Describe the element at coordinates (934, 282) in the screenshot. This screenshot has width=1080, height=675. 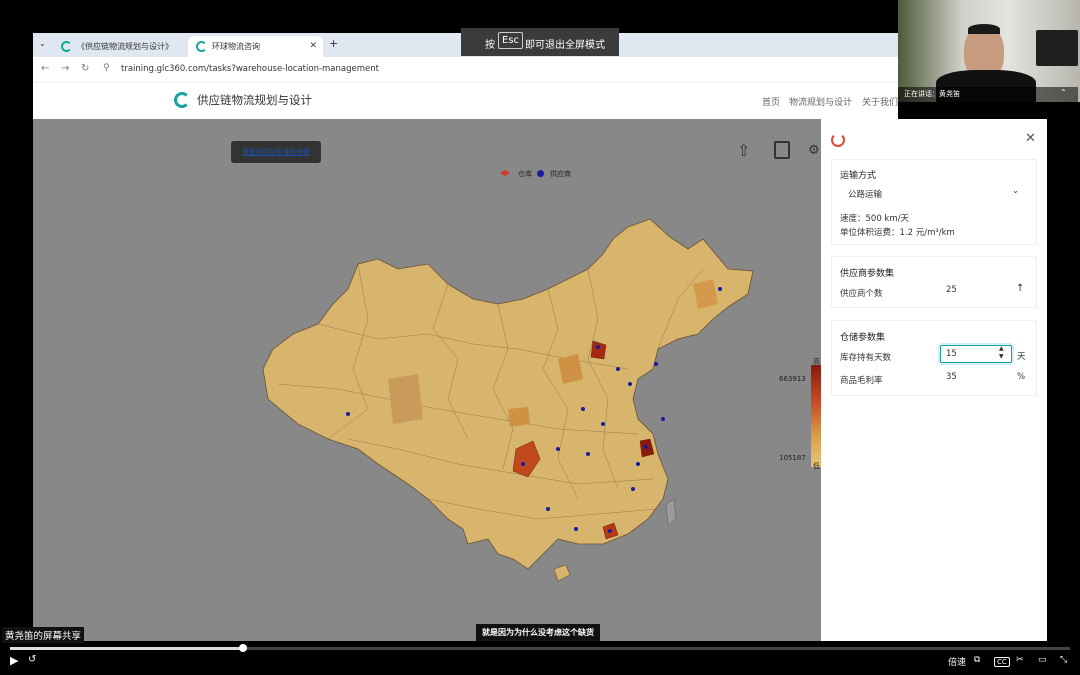
I see `supplier-card: 供应商参数集 供应商个数 25 ↑` at that location.